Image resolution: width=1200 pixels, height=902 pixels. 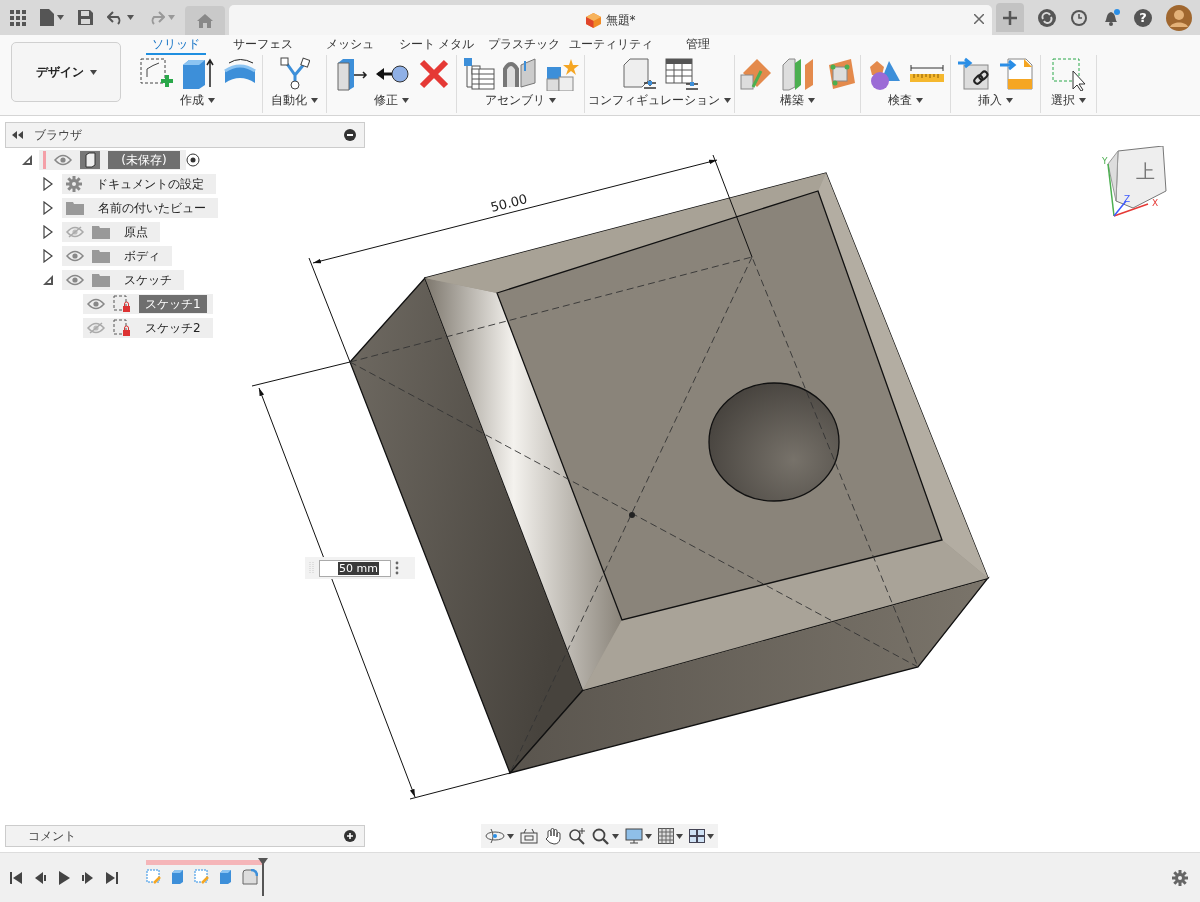 What do you see at coordinates (397, 568) in the screenshot?
I see `more-icon` at bounding box center [397, 568].